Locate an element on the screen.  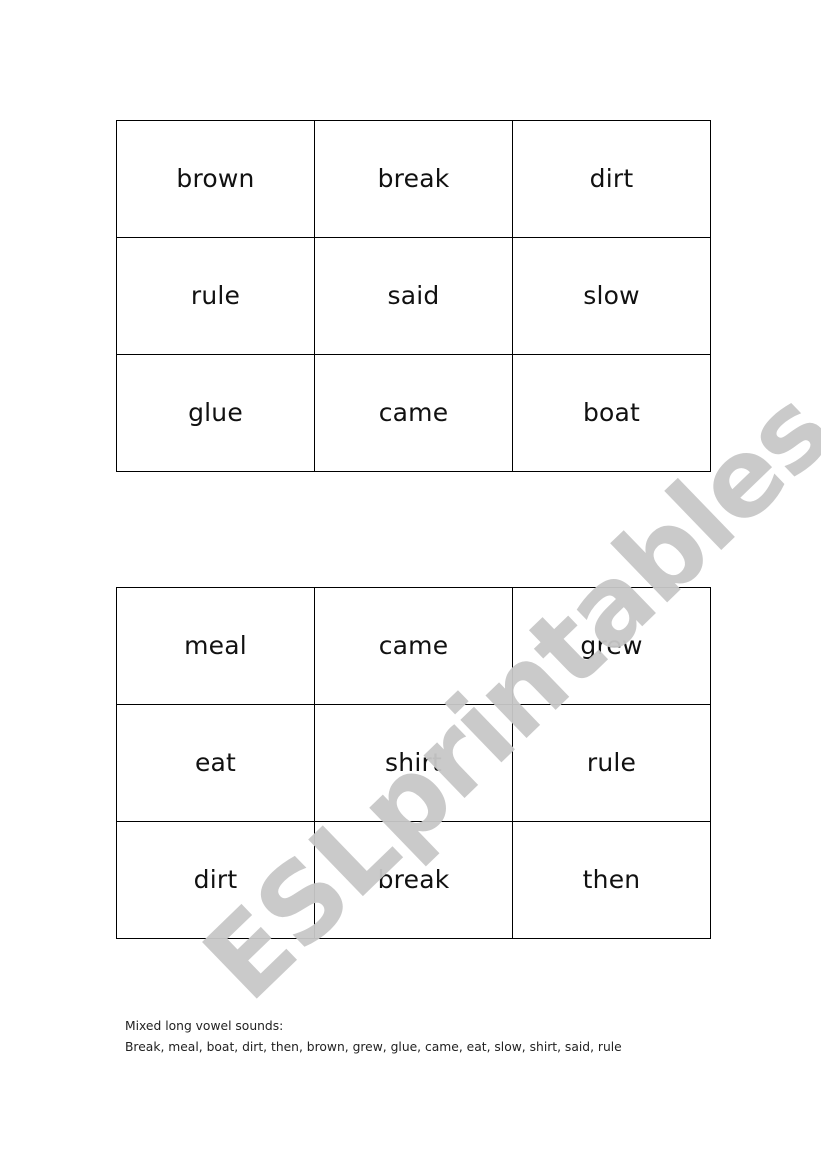
word-cell: boat is located at coordinates (611, 413).